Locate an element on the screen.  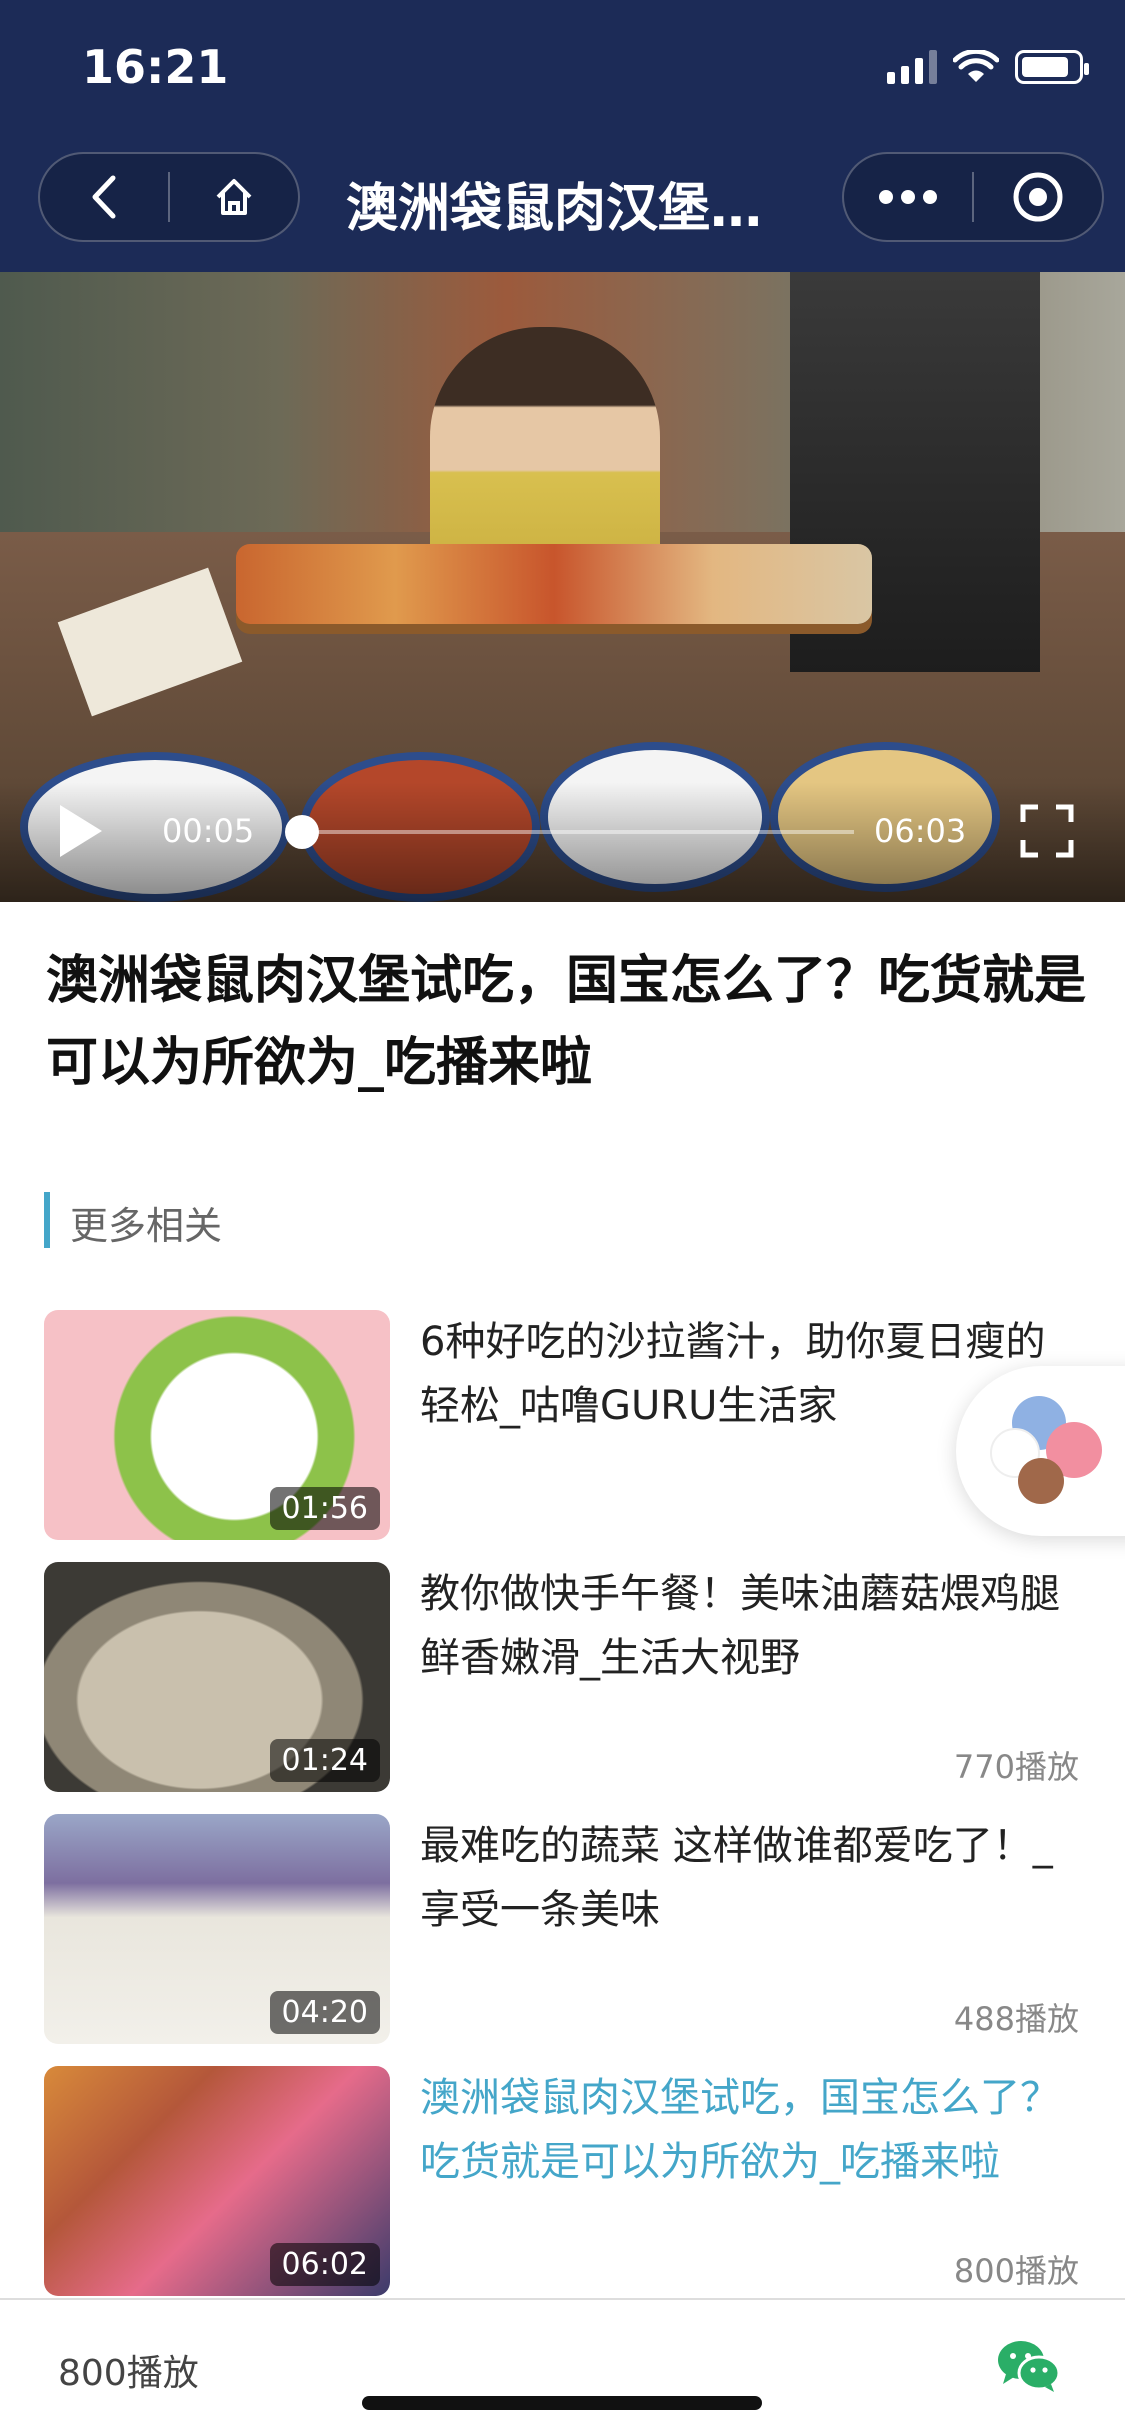
list-item-title: 教你做快手午餐！美味油蘑菇煨鸡腿鲜香嫩滑_生活大视野 is located at coordinates (740, 1626).